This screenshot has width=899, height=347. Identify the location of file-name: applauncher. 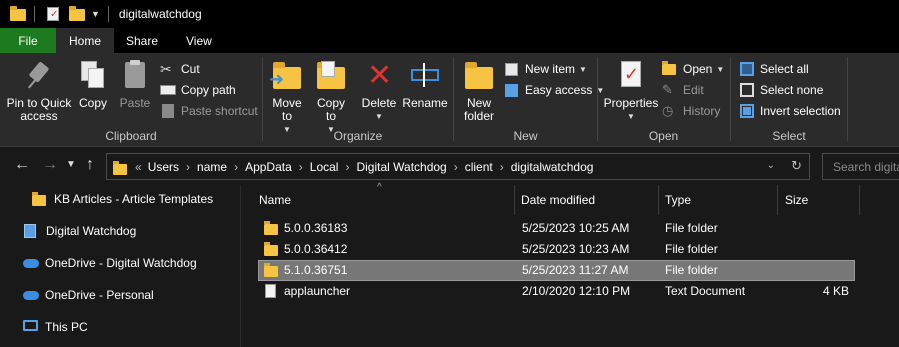
(317, 291).